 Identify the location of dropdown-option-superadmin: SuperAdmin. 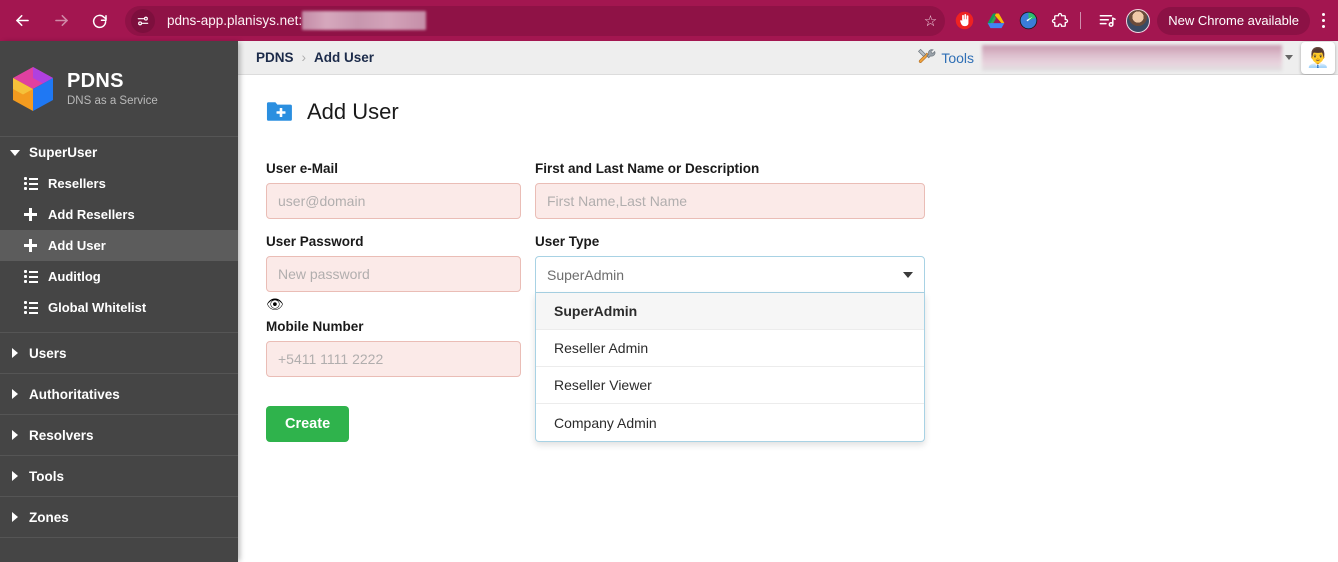
(730, 311).